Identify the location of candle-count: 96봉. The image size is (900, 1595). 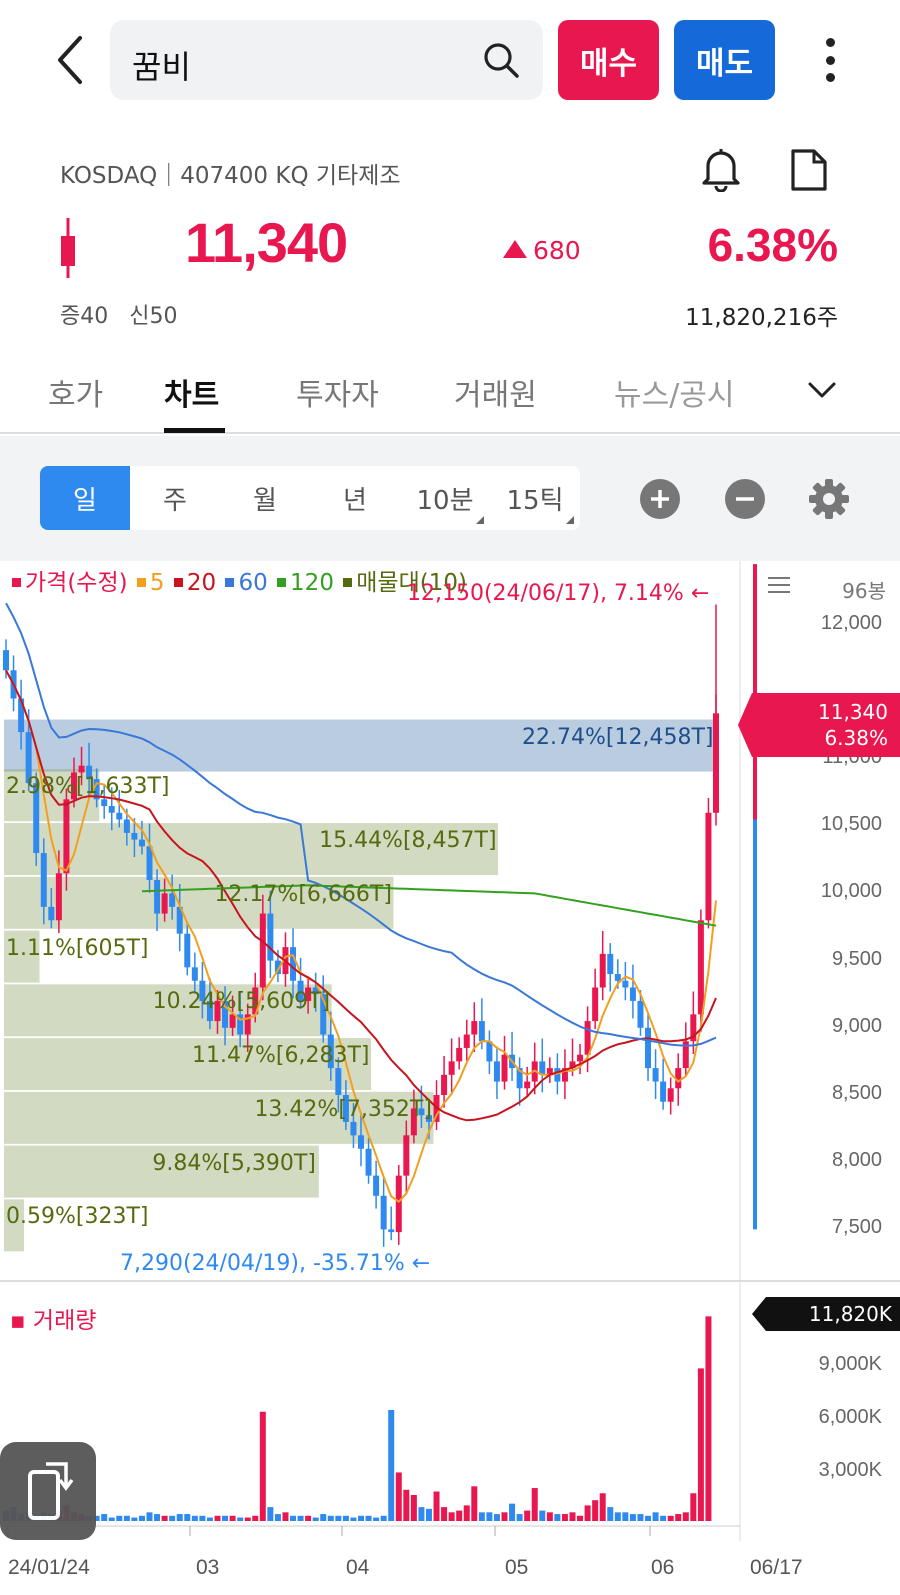
(864, 591).